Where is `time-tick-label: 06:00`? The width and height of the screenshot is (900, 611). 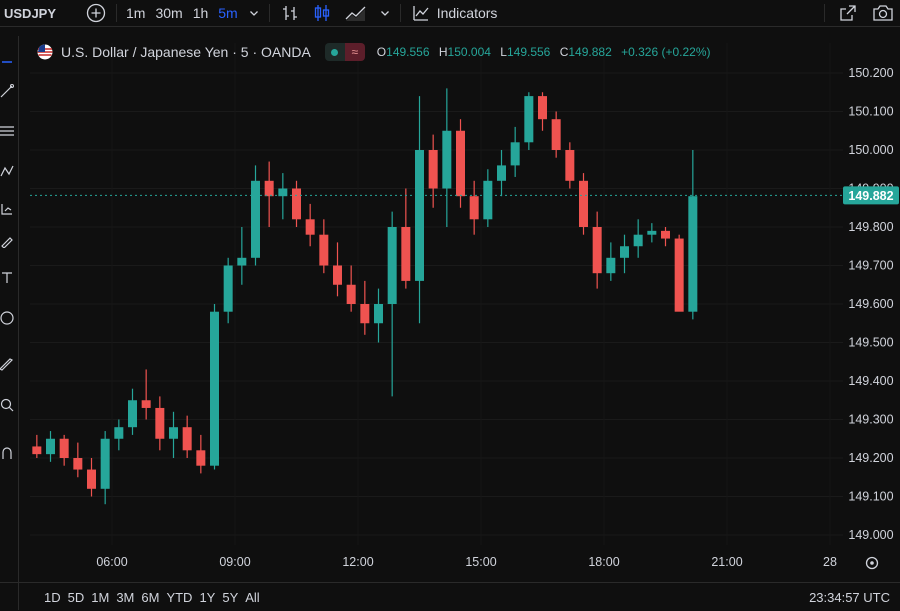
time-tick-label: 06:00 is located at coordinates (111, 562).